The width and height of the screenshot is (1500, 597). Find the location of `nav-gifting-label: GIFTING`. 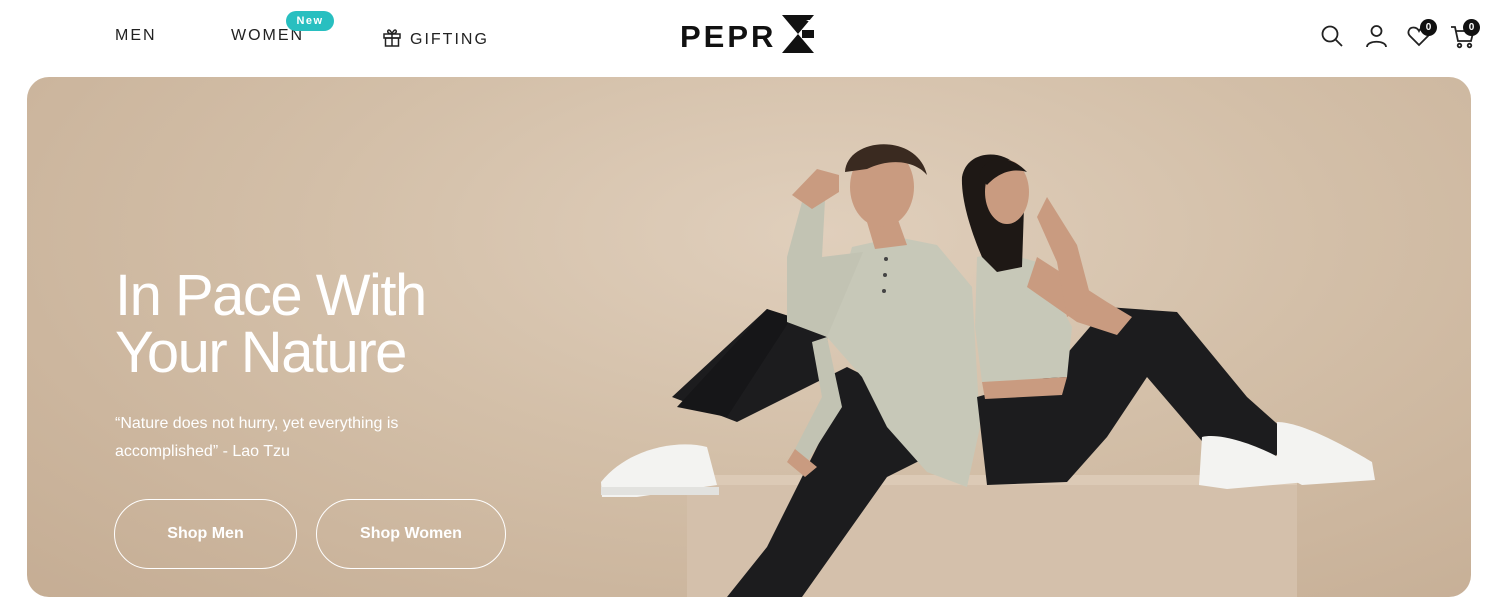

nav-gifting-label: GIFTING is located at coordinates (449, 39).